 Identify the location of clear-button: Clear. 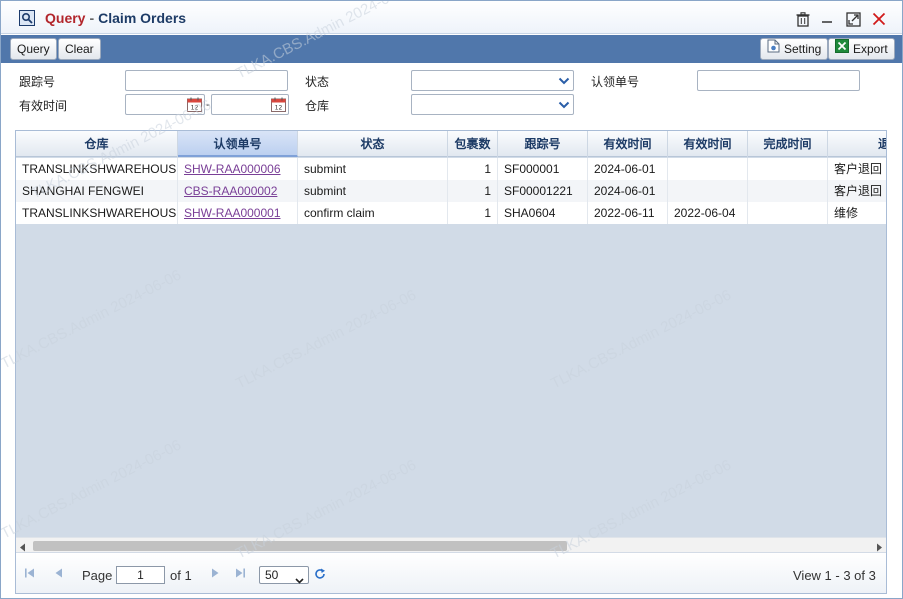
(79, 49).